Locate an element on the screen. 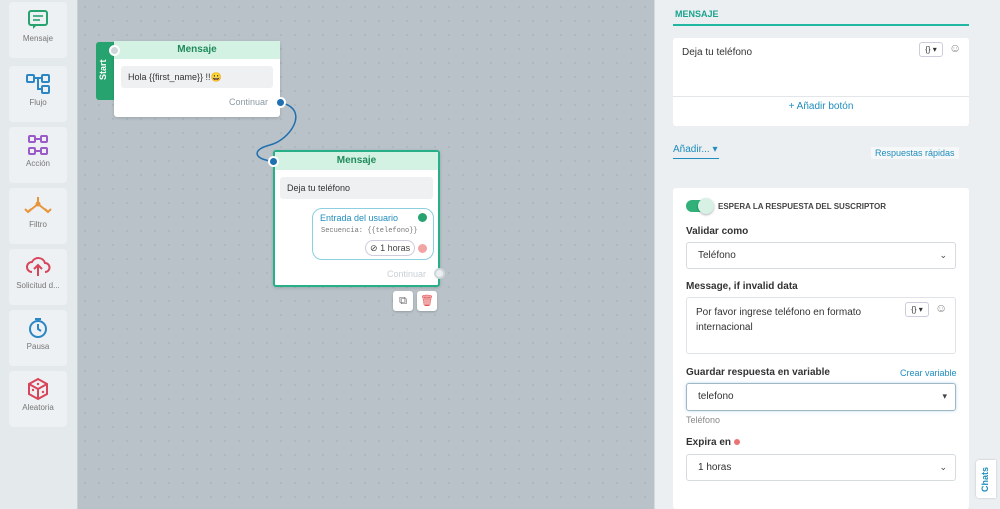  variable-value: telefono is located at coordinates (716, 396).